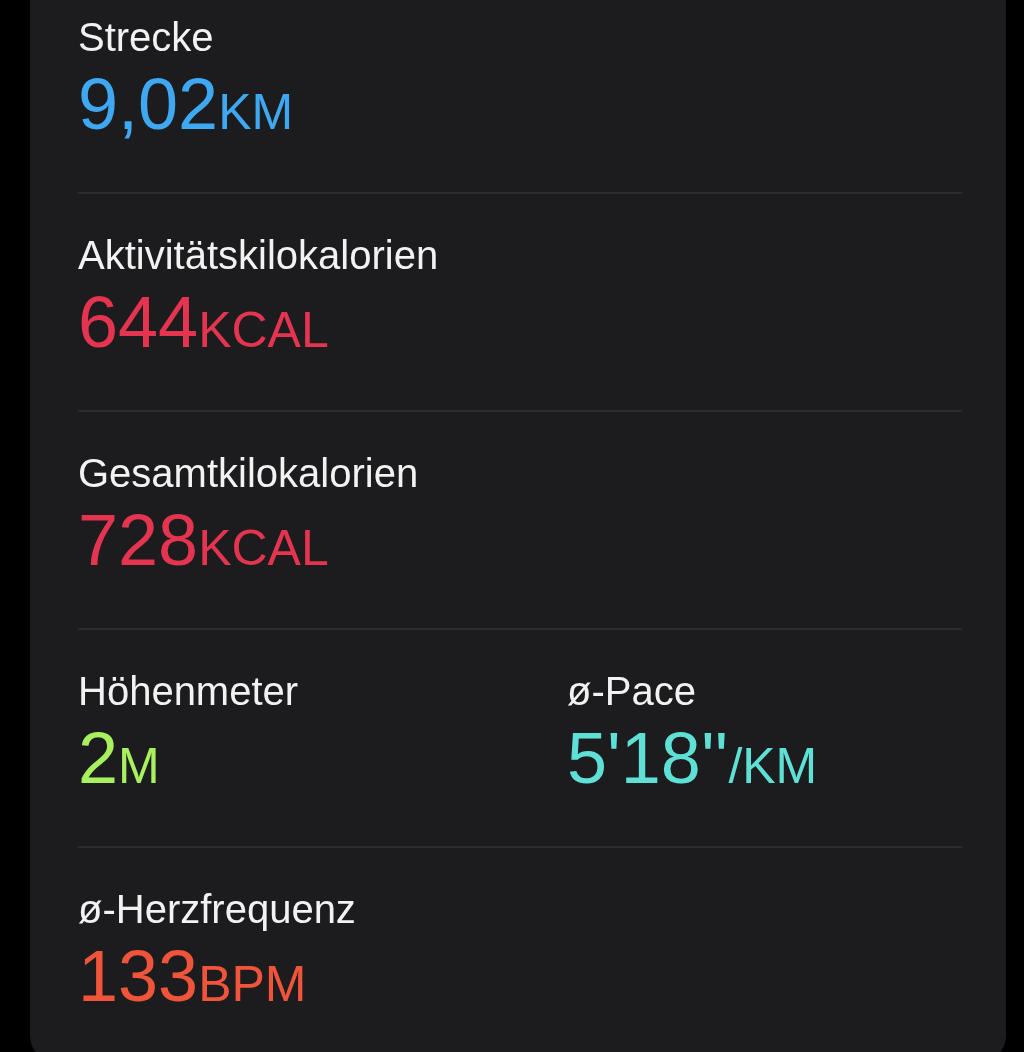  Describe the element at coordinates (186, 104) in the screenshot. I see `metric-value: 9,02KM` at that location.